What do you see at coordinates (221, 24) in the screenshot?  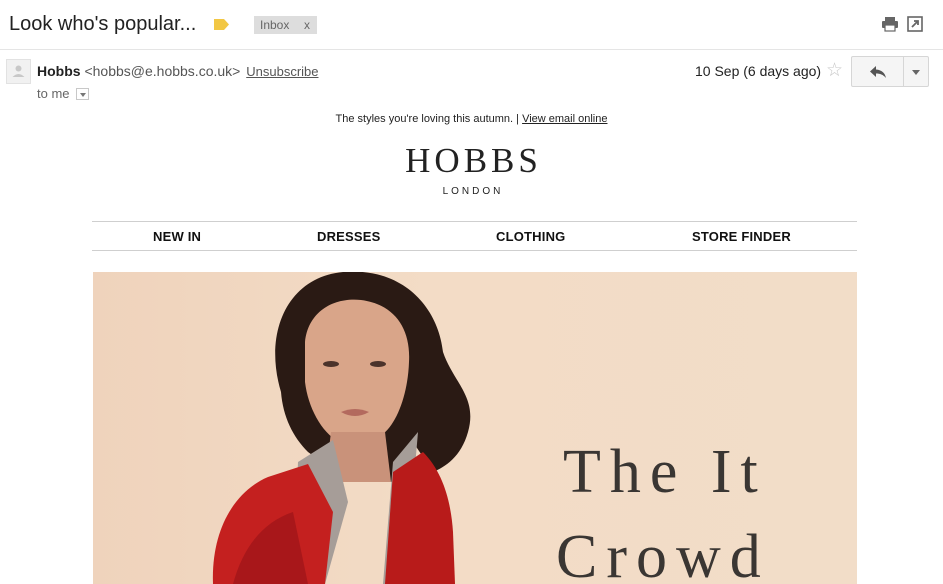 I see `label-tag-icon` at bounding box center [221, 24].